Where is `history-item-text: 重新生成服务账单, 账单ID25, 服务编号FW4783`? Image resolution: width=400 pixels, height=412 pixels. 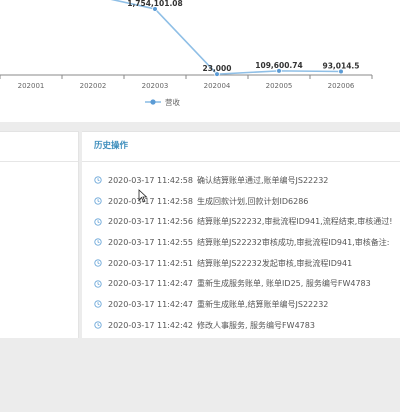
history-item-text: 重新生成服务账单, 账单ID25, 服务编号FW4783 is located at coordinates (283, 284).